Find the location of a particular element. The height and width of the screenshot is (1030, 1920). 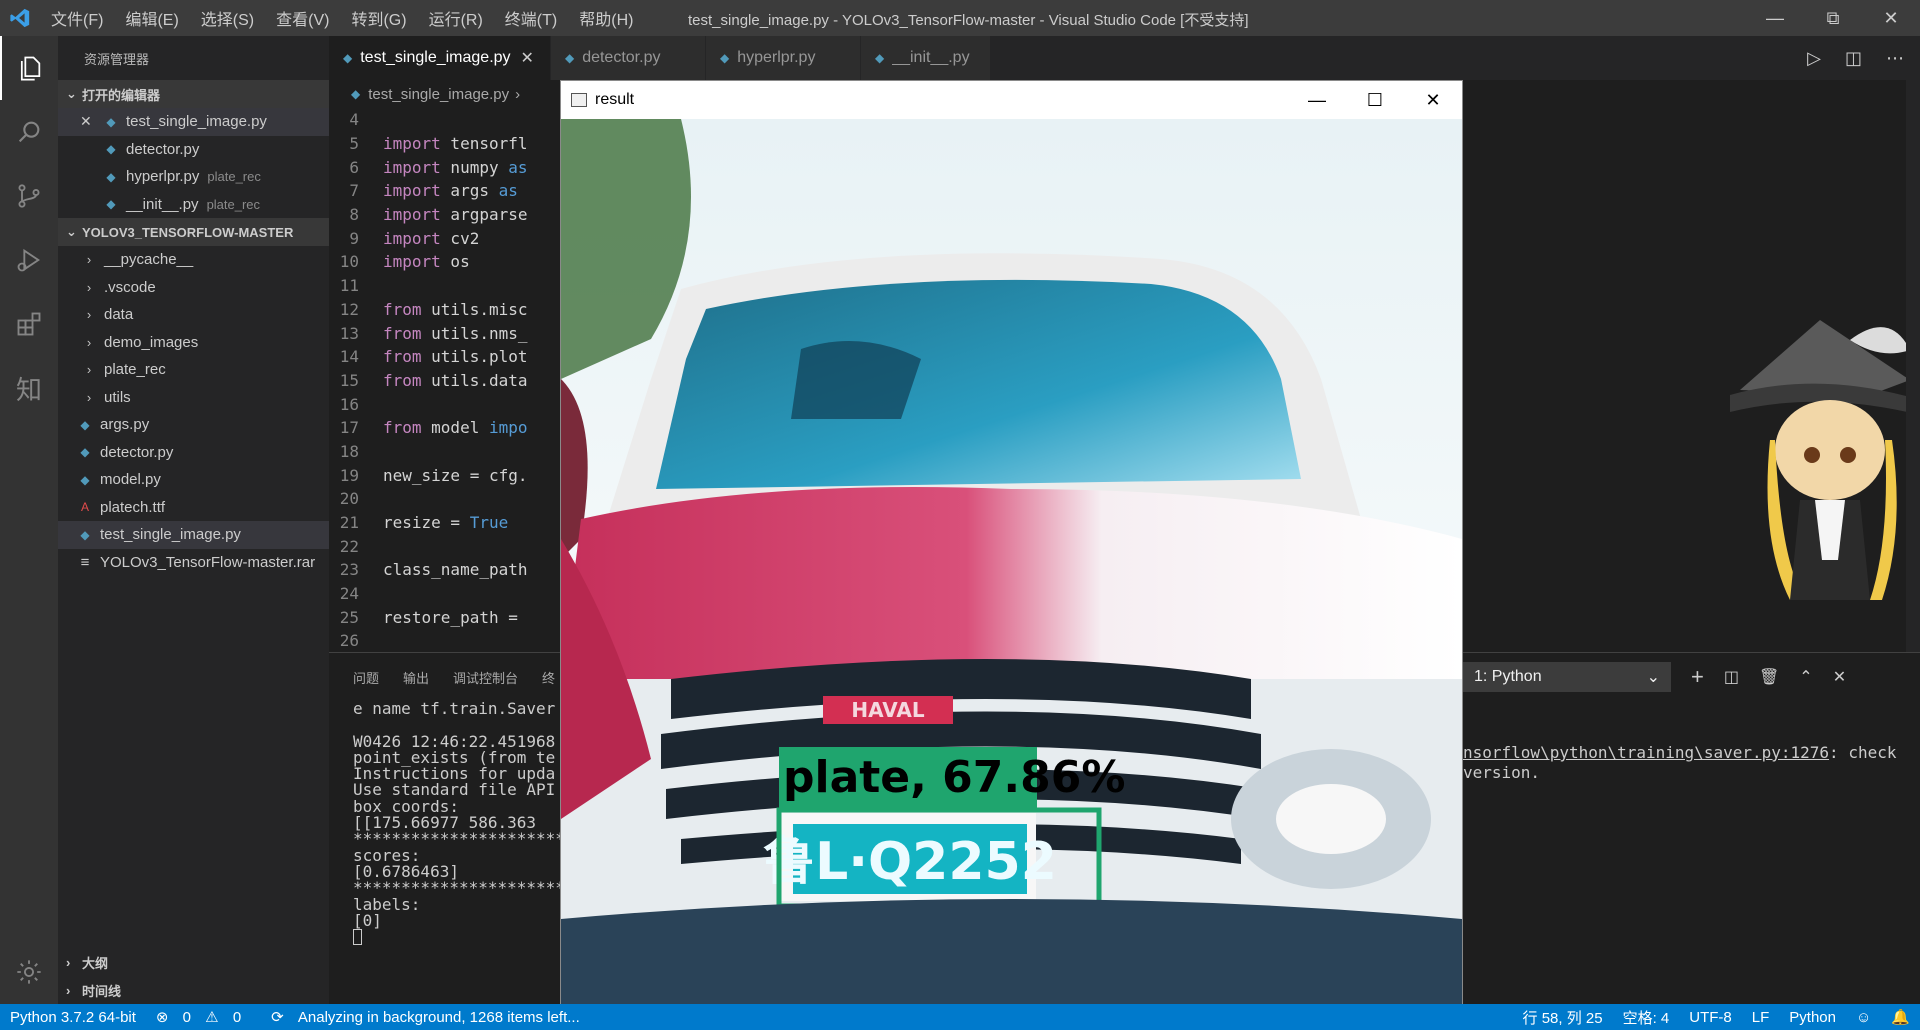

maximize-panel-icon: ⌃ is located at coordinates (1805, 677).